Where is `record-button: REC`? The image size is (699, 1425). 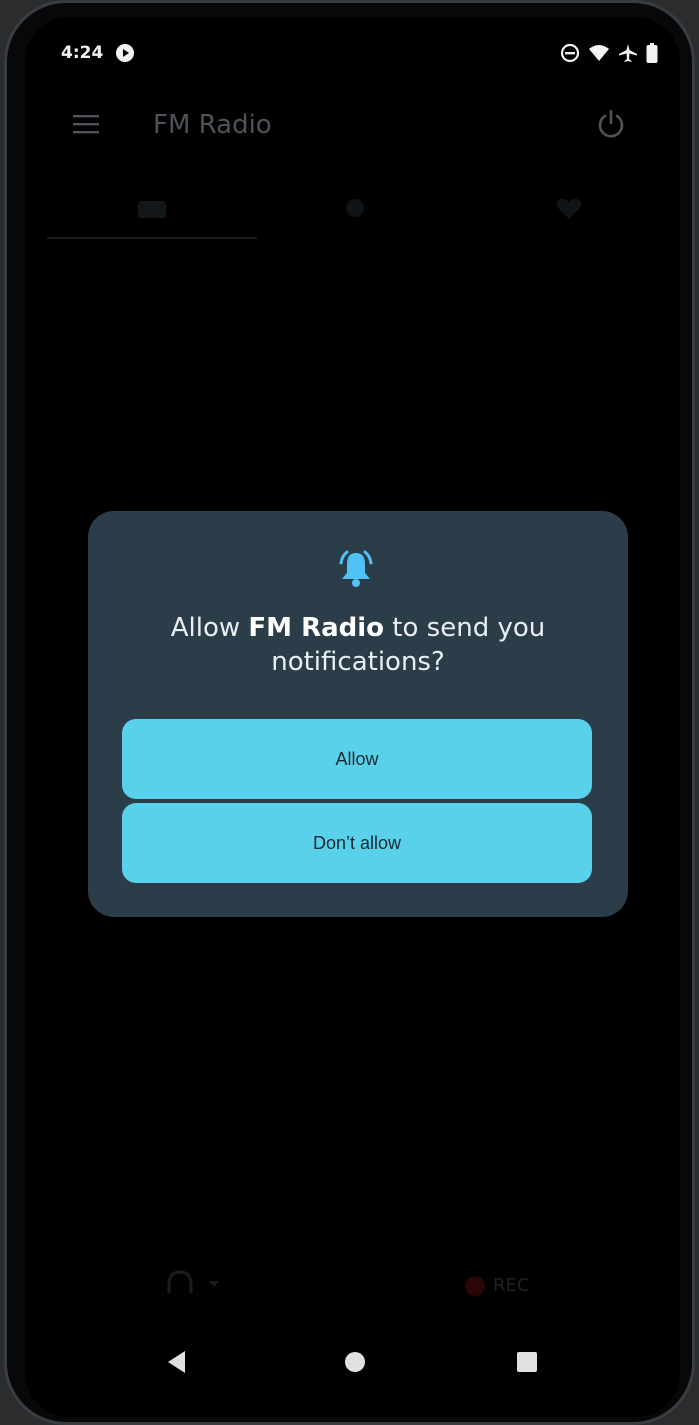 record-button: REC is located at coordinates (497, 1285).